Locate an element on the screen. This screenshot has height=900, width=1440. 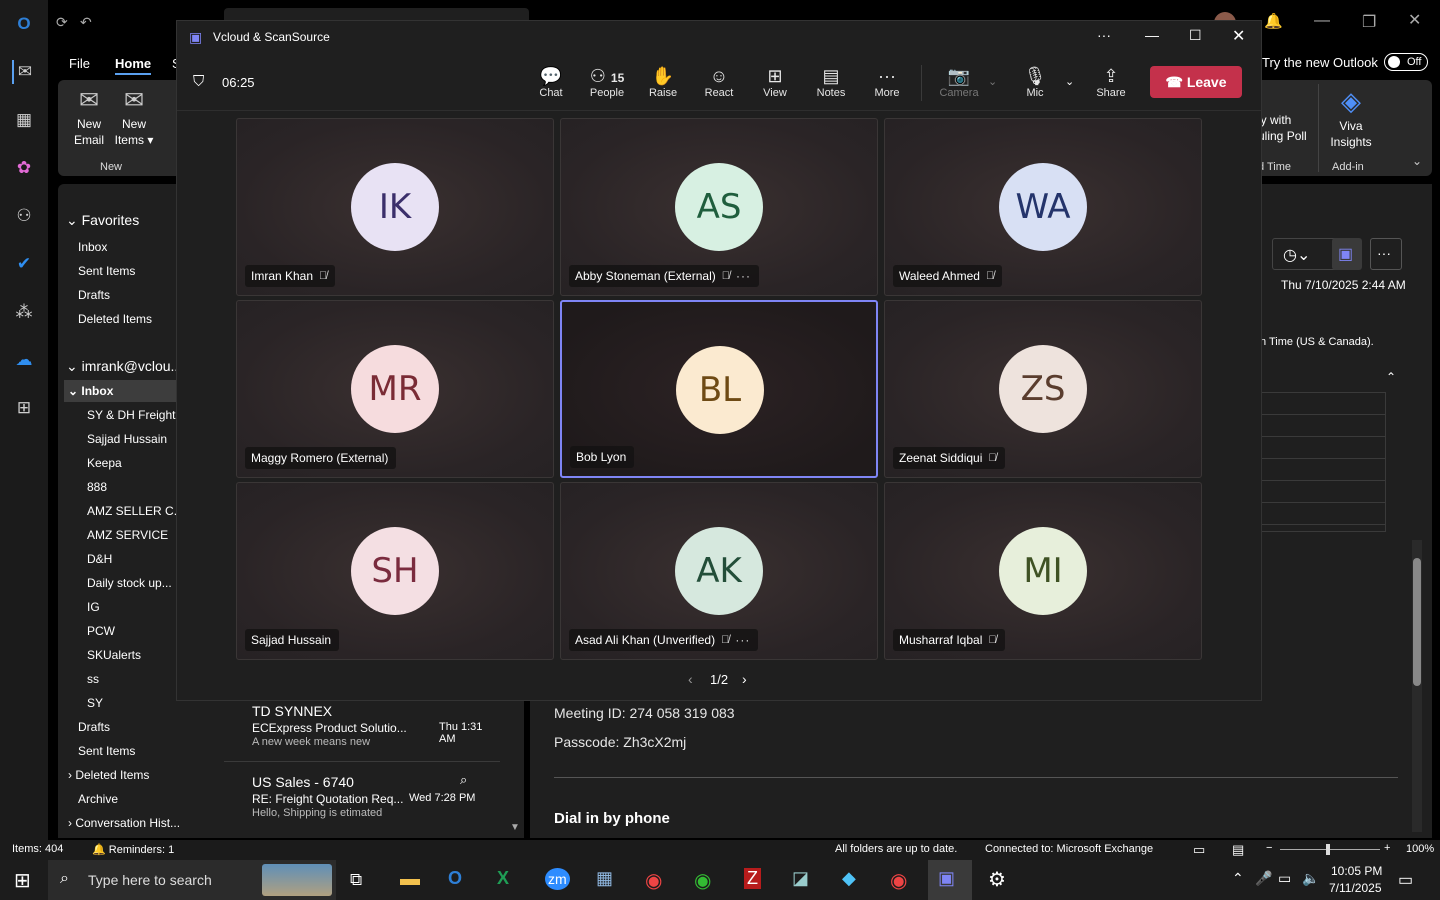
notes-button: ▤ Notes is located at coordinates (831, 82).